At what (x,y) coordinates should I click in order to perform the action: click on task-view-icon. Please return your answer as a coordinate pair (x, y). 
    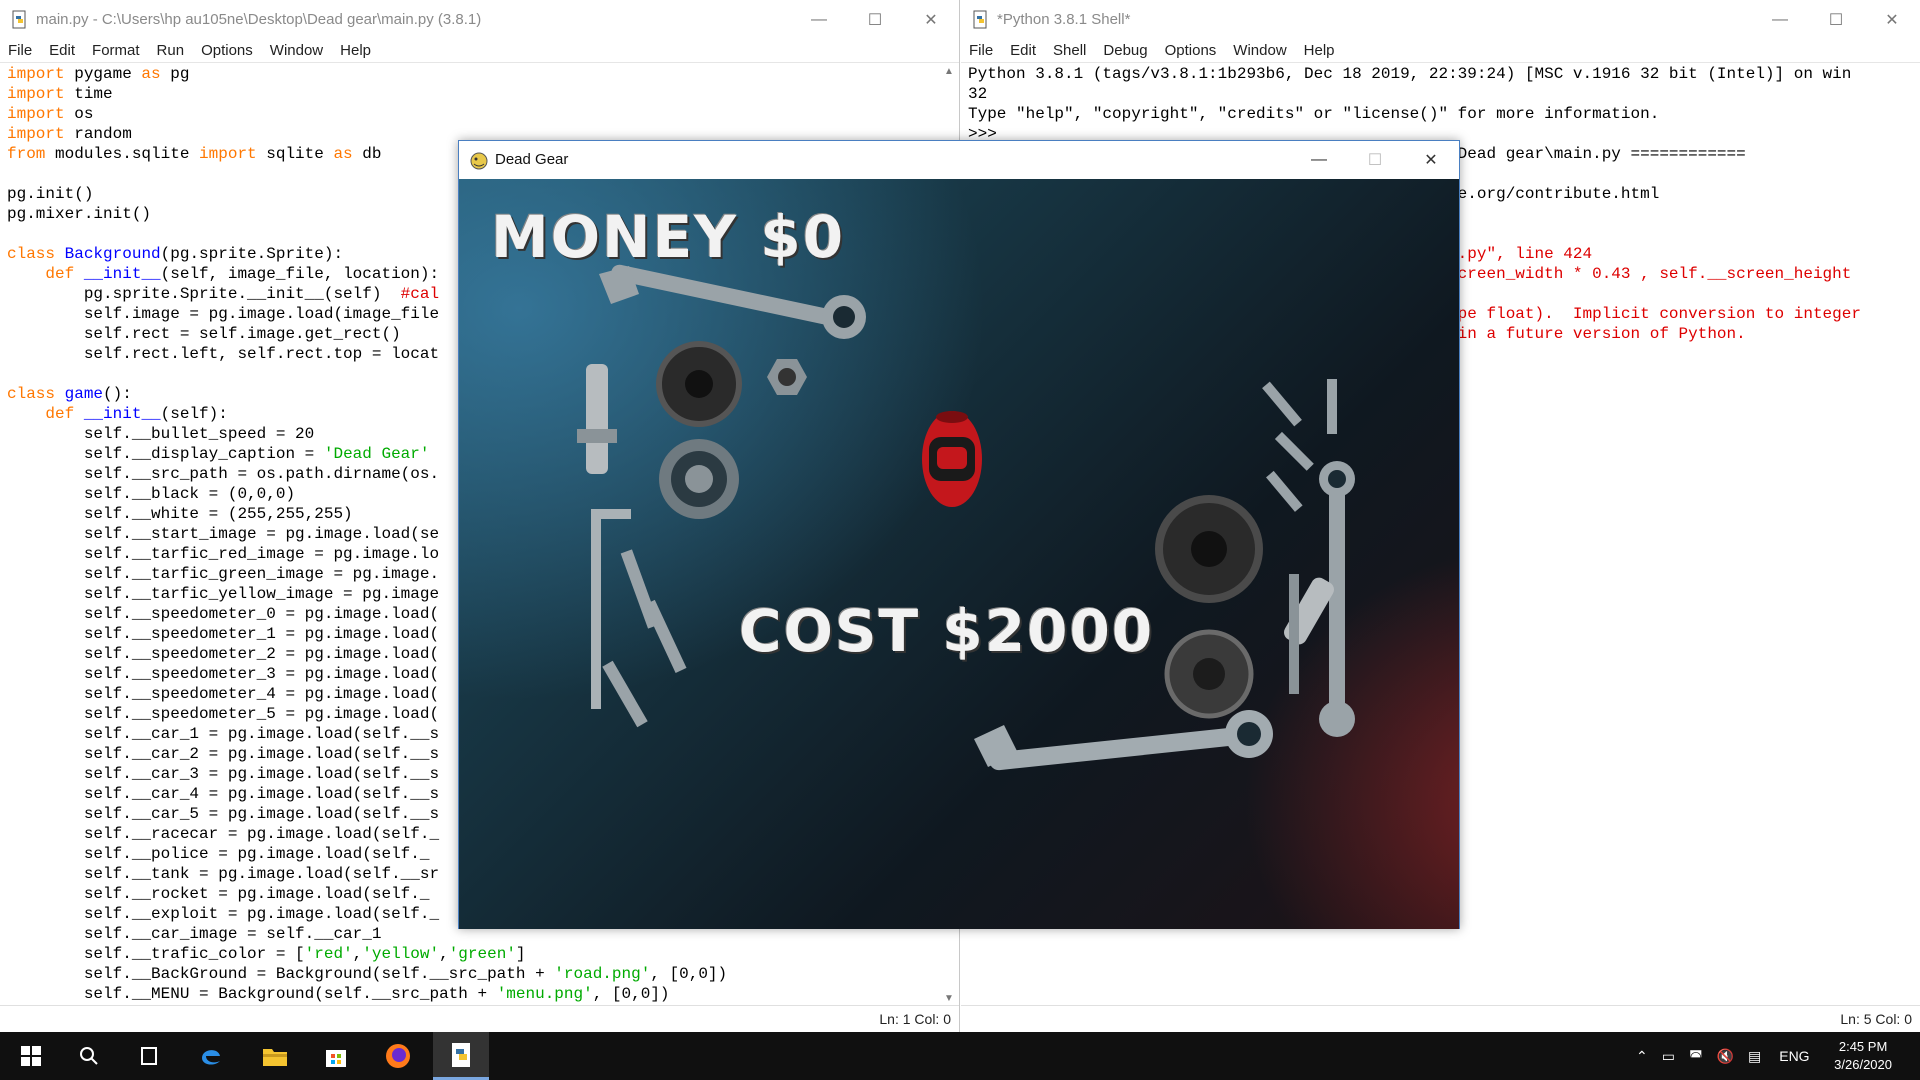
    Looking at the image, I should click on (149, 1056).